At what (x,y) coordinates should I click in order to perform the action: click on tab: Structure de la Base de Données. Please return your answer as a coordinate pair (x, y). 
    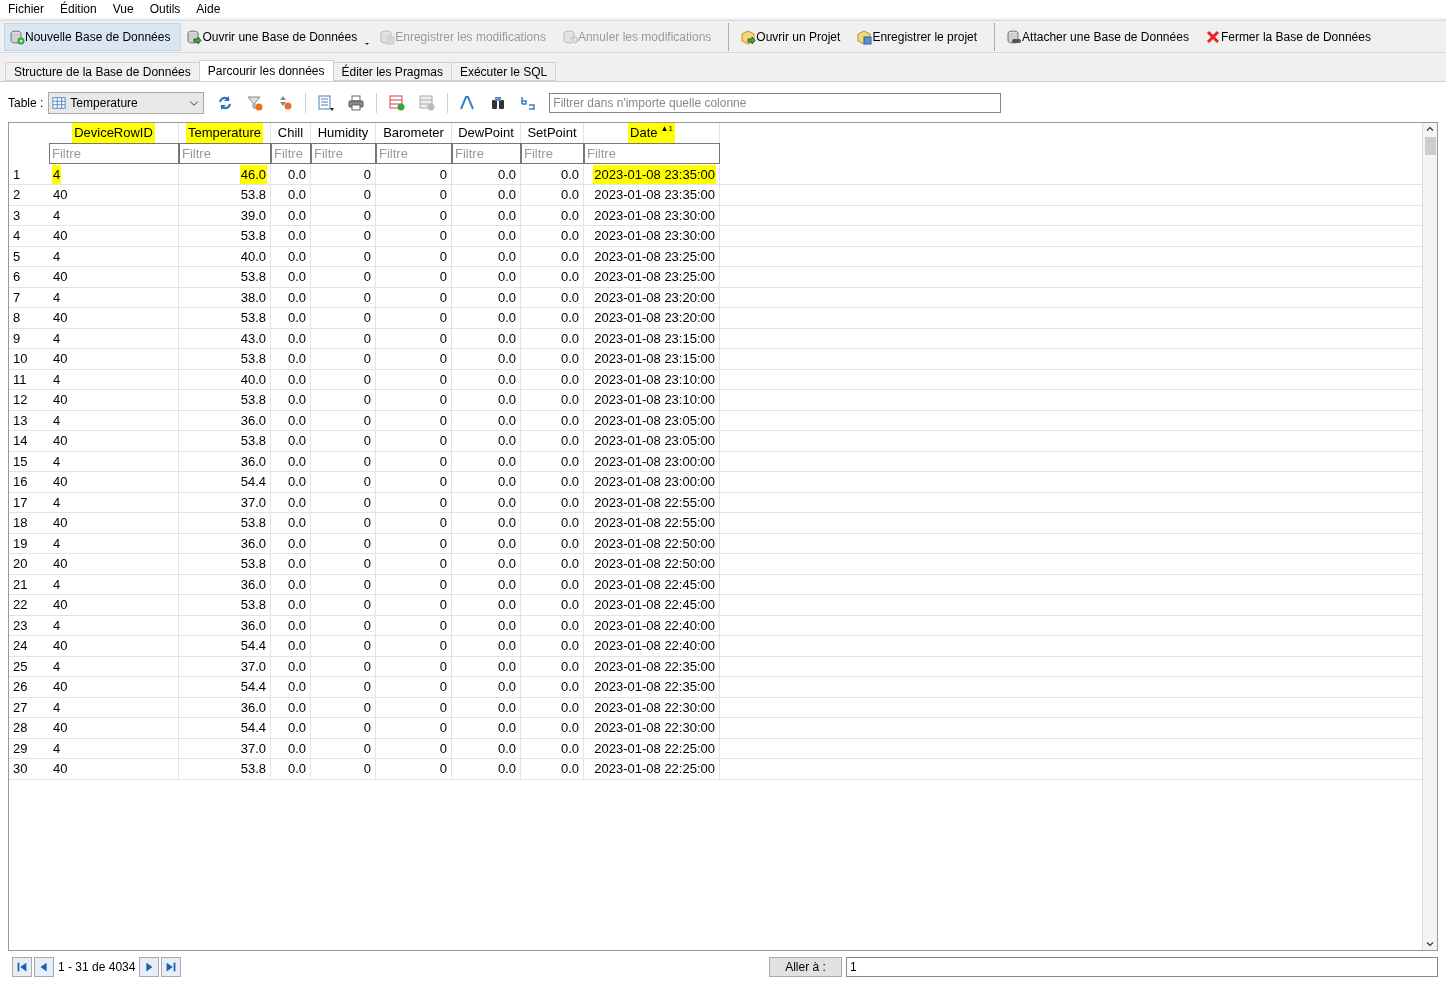
    Looking at the image, I should click on (102, 71).